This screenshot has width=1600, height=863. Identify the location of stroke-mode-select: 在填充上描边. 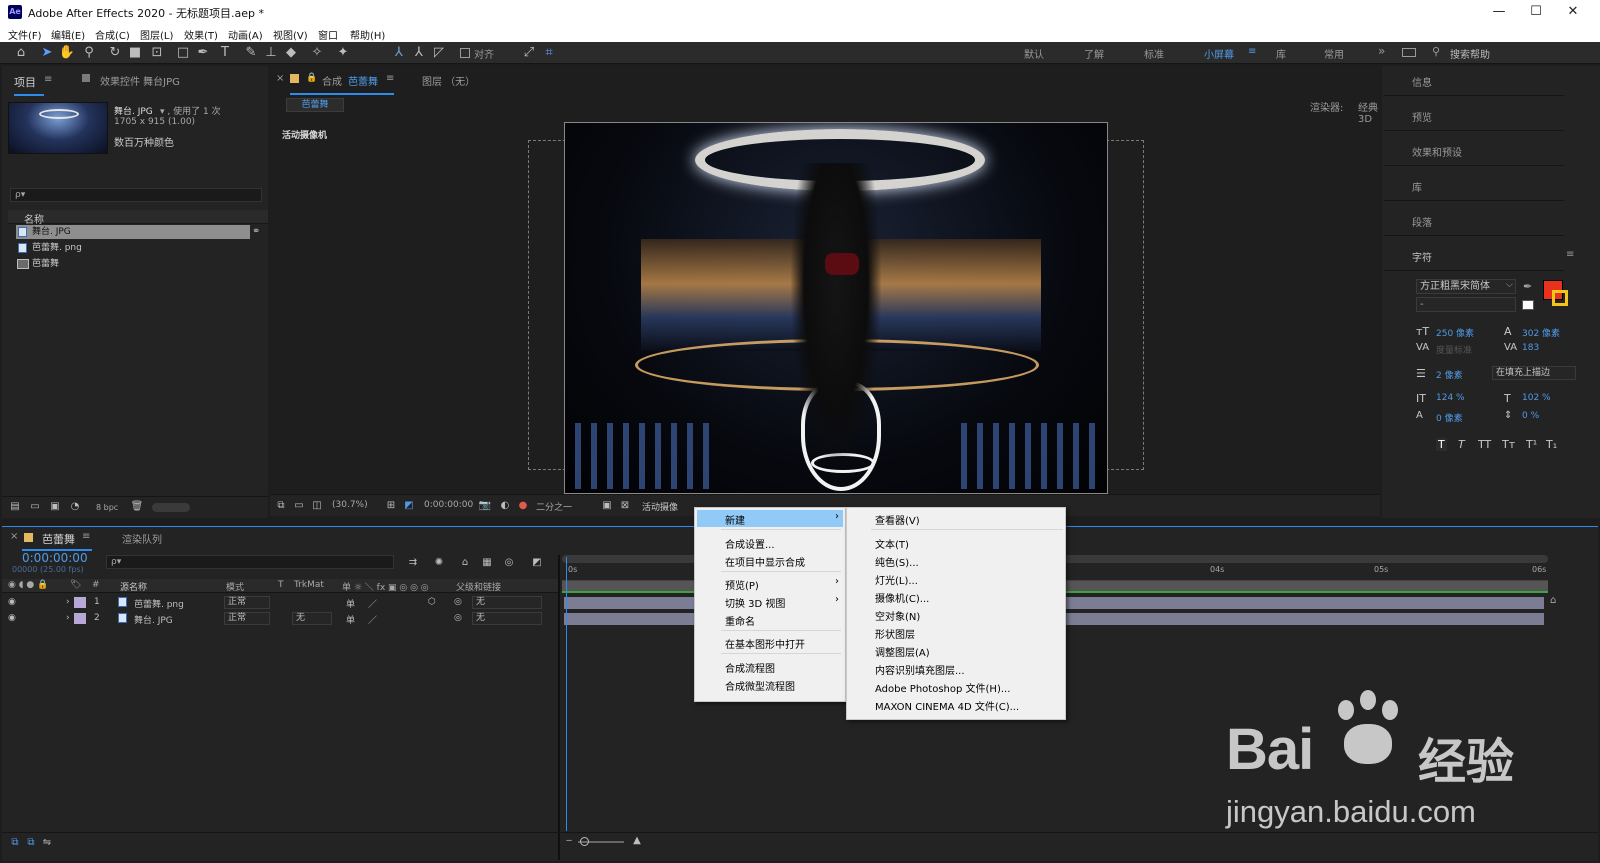
(1534, 373).